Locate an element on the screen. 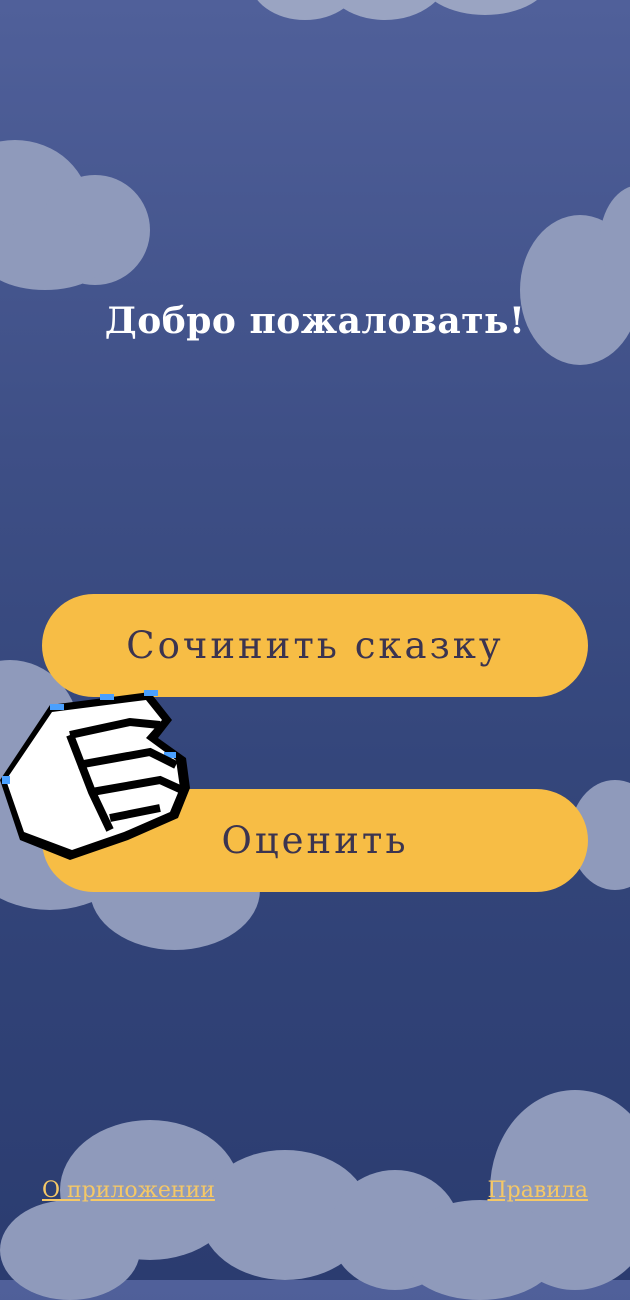 The image size is (630, 1300). welcome-title: Добро пожаловать! is located at coordinates (315, 321).